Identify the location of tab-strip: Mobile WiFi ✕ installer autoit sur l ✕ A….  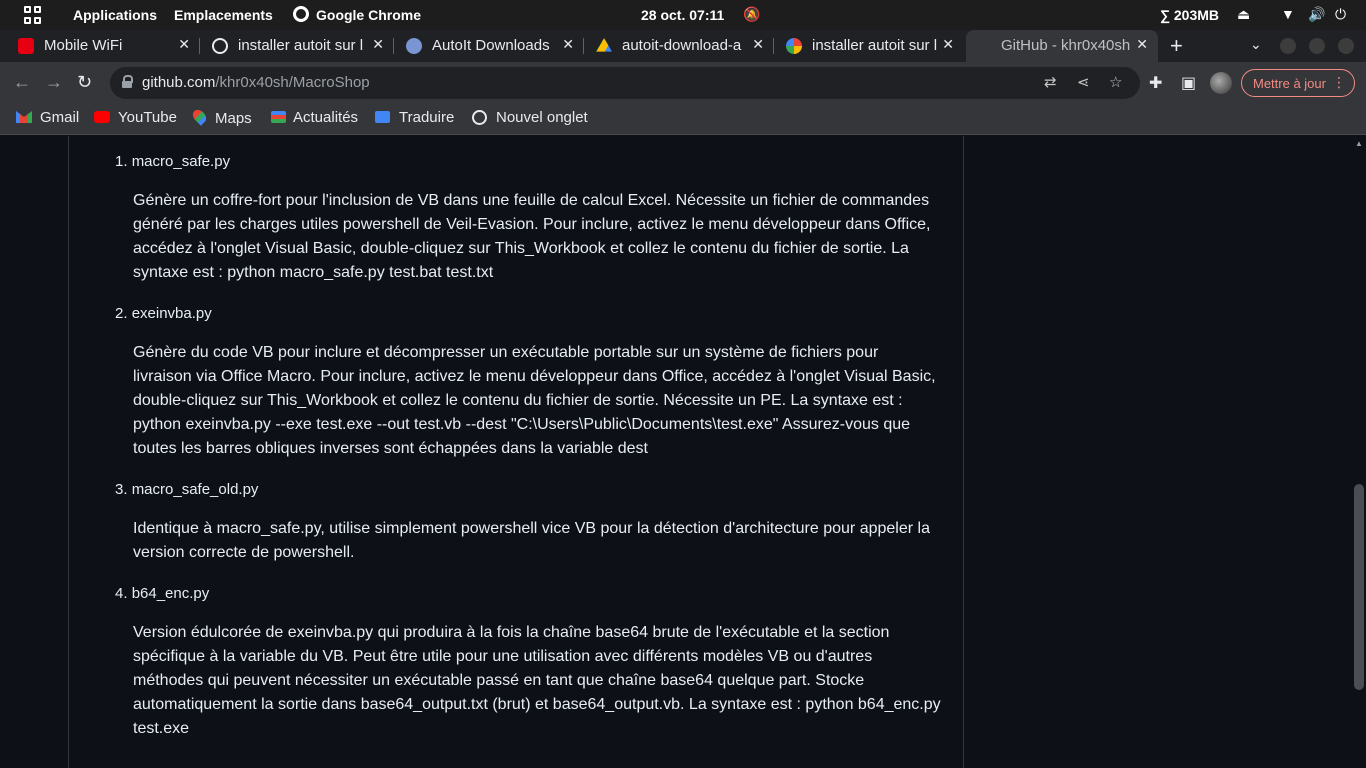
(683, 46).